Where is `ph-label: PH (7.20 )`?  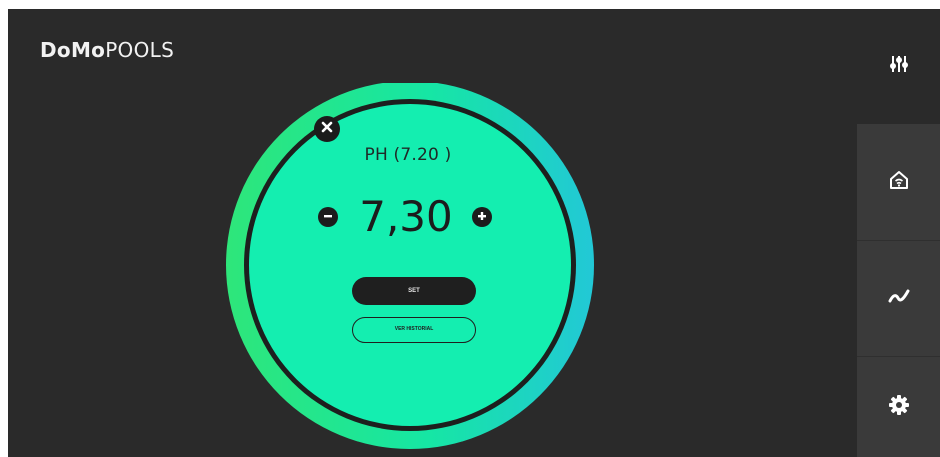
ph-label: PH (7.20 ) is located at coordinates (408, 155).